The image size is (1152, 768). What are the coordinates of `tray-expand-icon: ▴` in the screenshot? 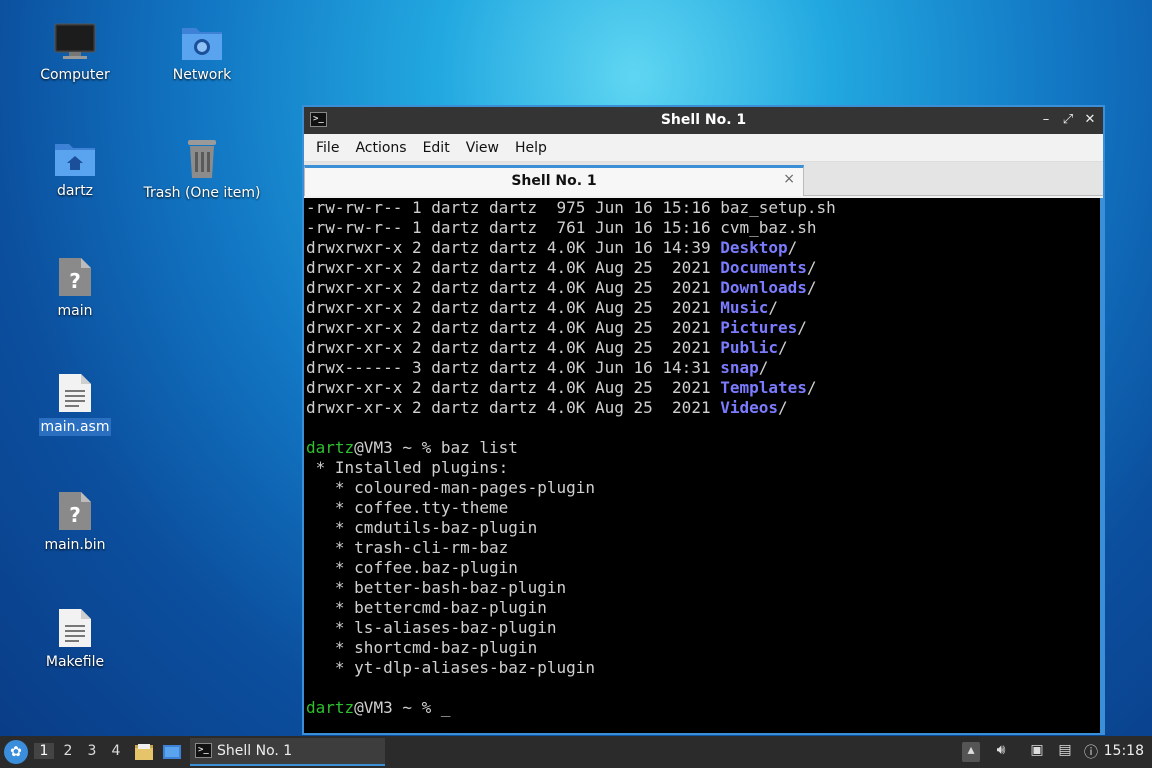 It's located at (971, 752).